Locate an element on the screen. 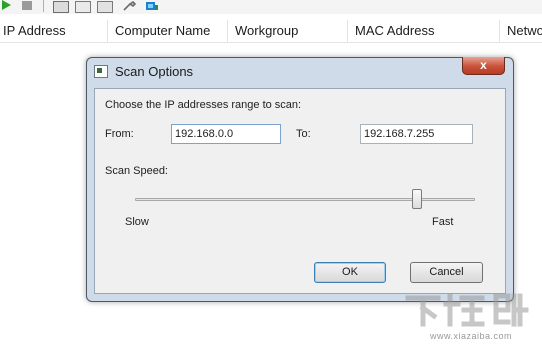 This screenshot has height=348, width=542. column-mac-address: MAC Address is located at coordinates (424, 31).